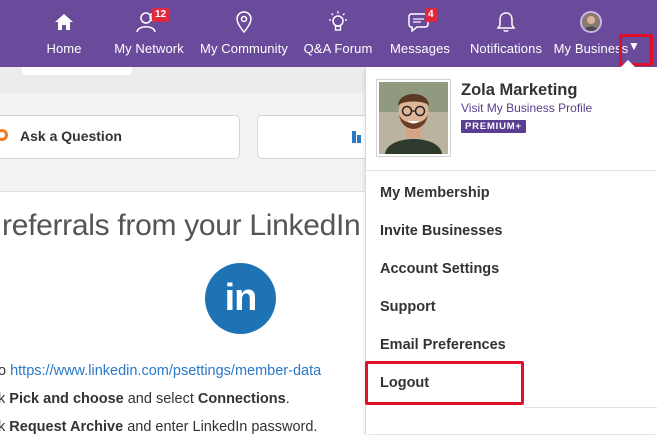  I want to click on business-avatar-icon, so click(591, 22).